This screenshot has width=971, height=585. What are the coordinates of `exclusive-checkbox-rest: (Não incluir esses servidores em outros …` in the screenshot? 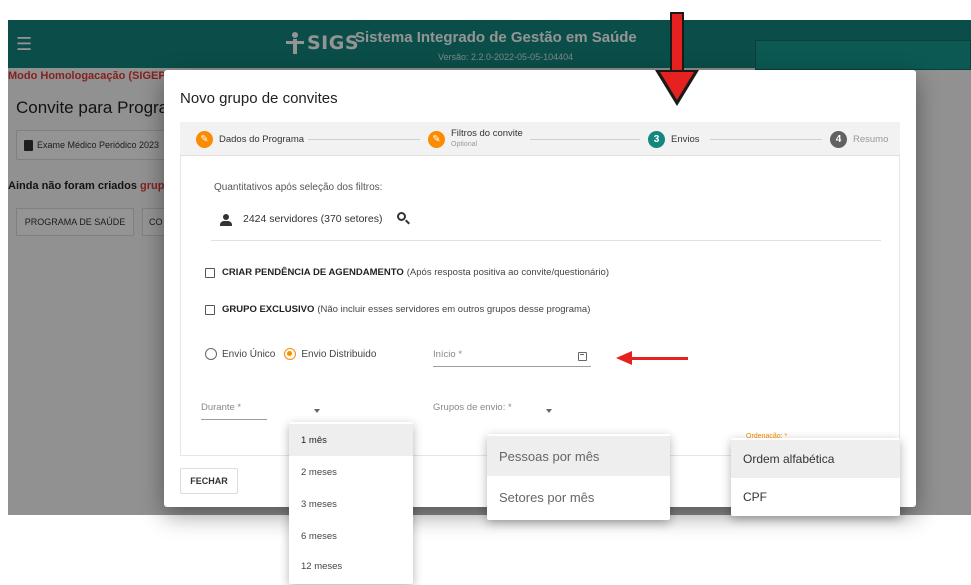 It's located at (454, 309).